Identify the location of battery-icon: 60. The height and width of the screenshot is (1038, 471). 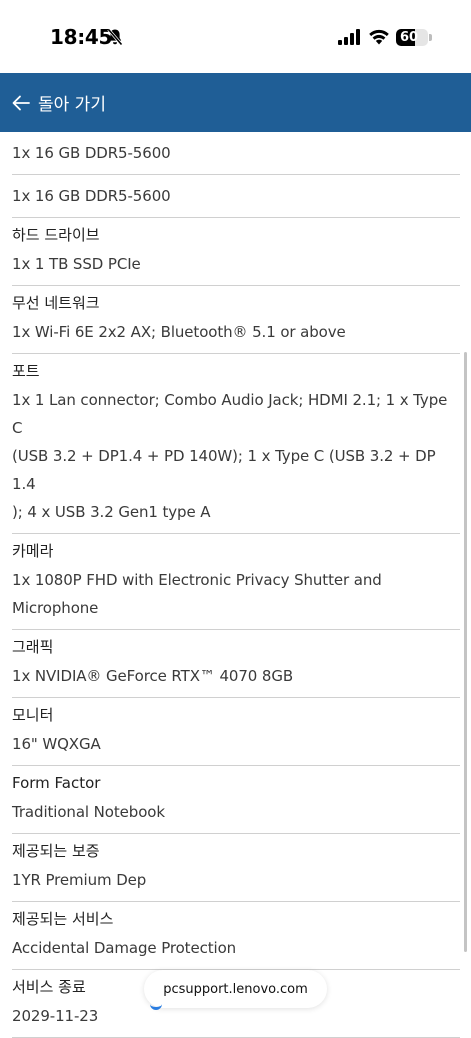
(412, 37).